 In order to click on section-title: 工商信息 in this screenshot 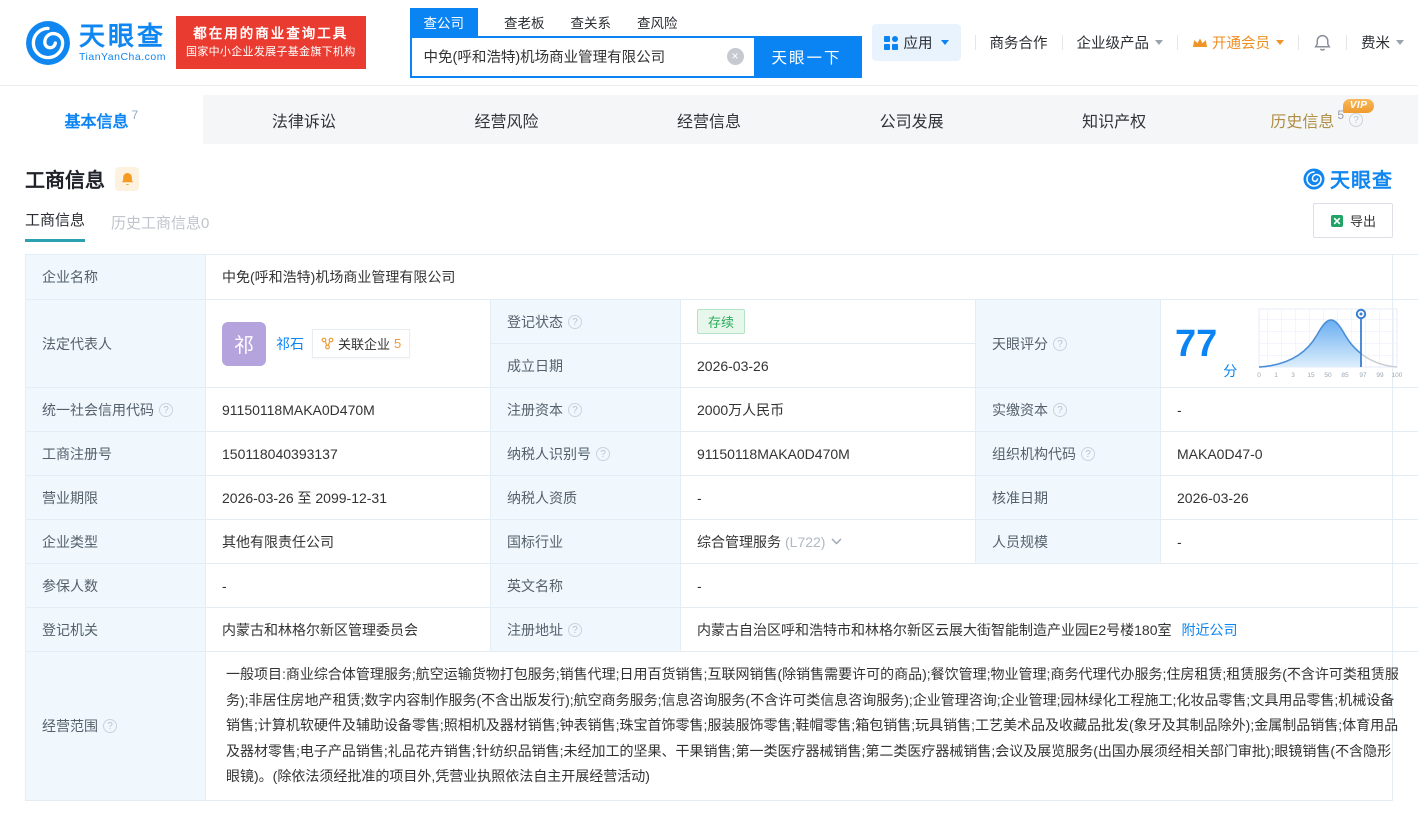, I will do `click(65, 181)`.